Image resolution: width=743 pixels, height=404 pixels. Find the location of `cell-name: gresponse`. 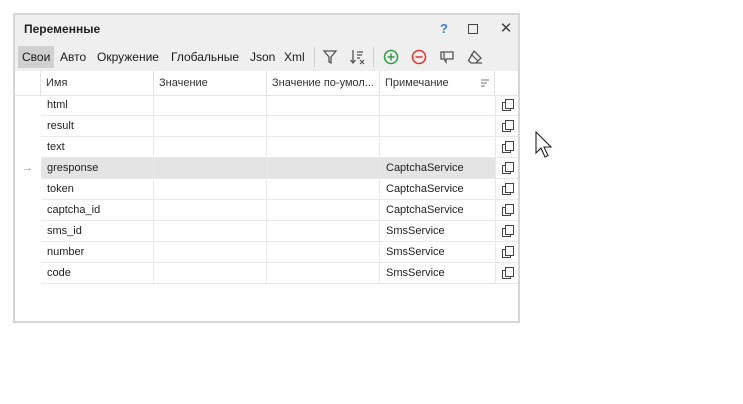

cell-name: gresponse is located at coordinates (97, 168).